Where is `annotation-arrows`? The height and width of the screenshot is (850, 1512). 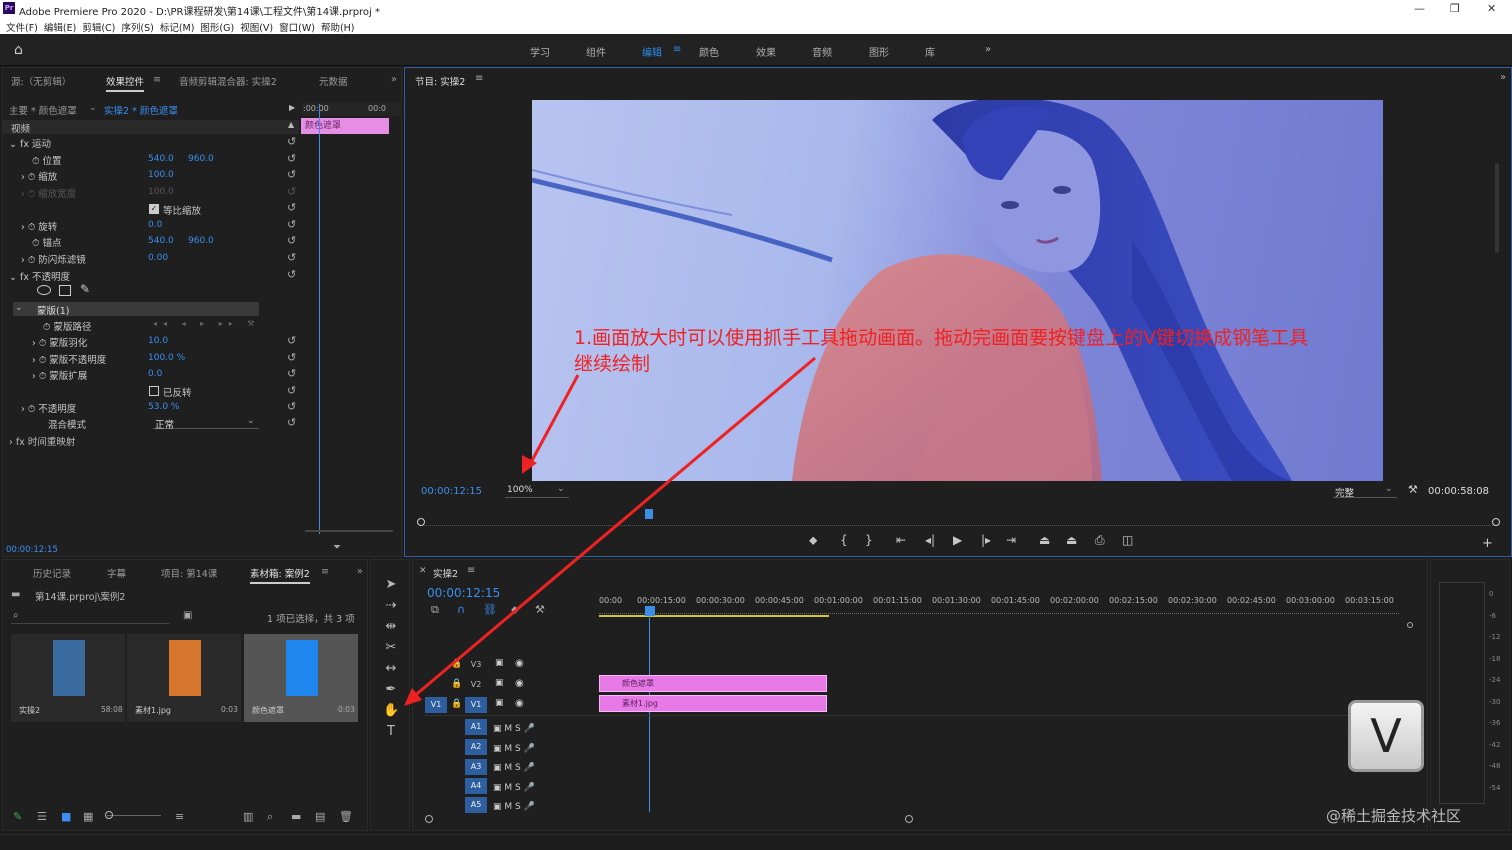
annotation-arrows is located at coordinates (610, 531).